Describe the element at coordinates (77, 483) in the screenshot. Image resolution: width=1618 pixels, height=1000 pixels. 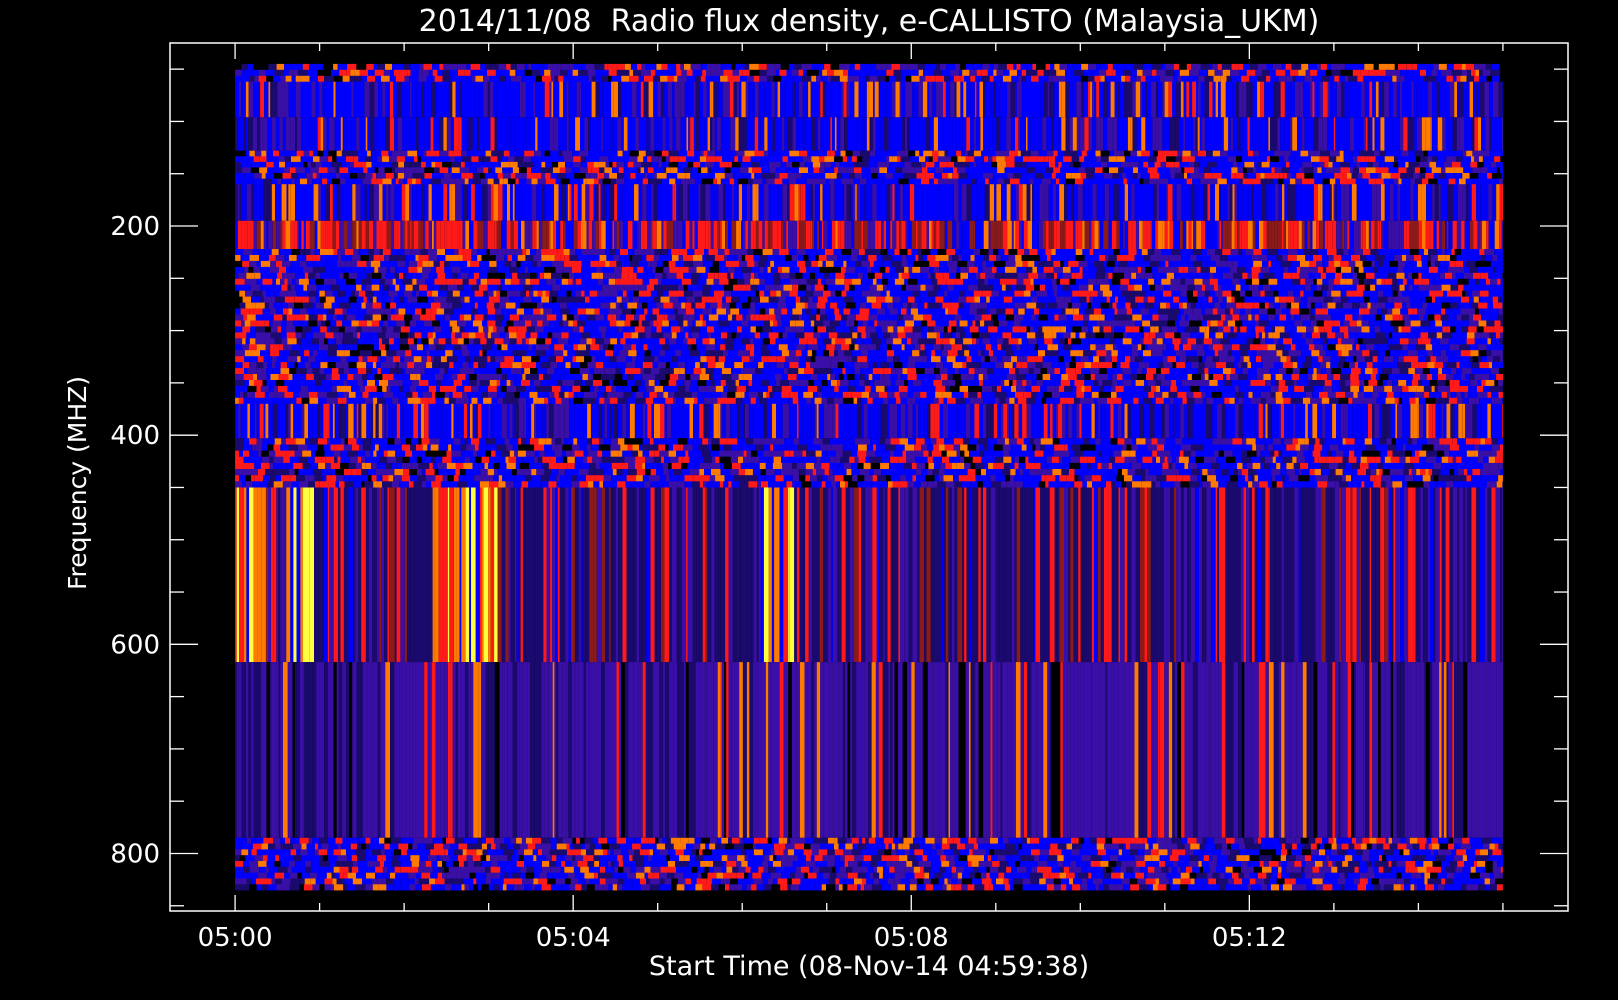
I see `y-axis-label: Frequency (MHZ)` at that location.